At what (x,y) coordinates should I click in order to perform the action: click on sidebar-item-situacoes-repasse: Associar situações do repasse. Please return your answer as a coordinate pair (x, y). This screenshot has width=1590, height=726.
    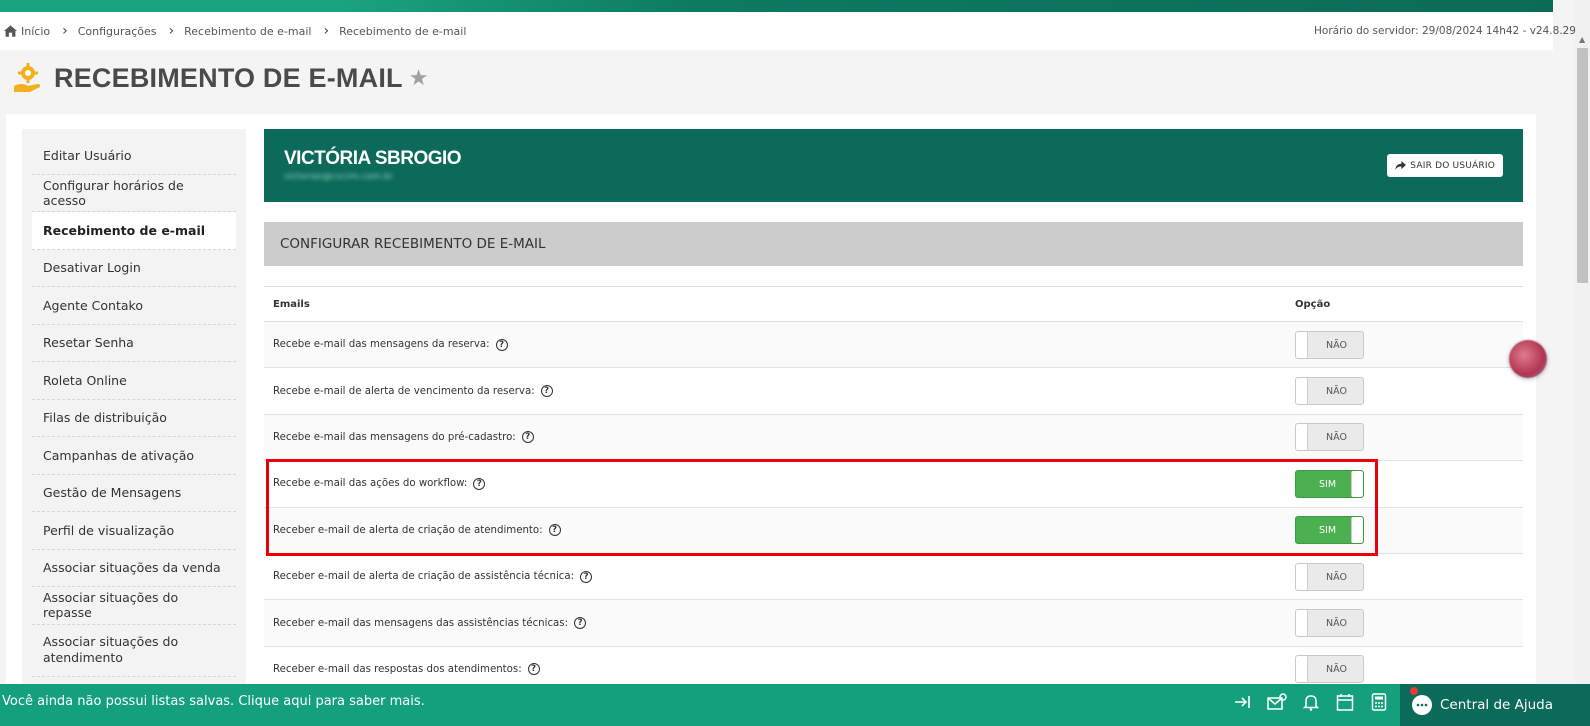
    Looking at the image, I should click on (134, 606).